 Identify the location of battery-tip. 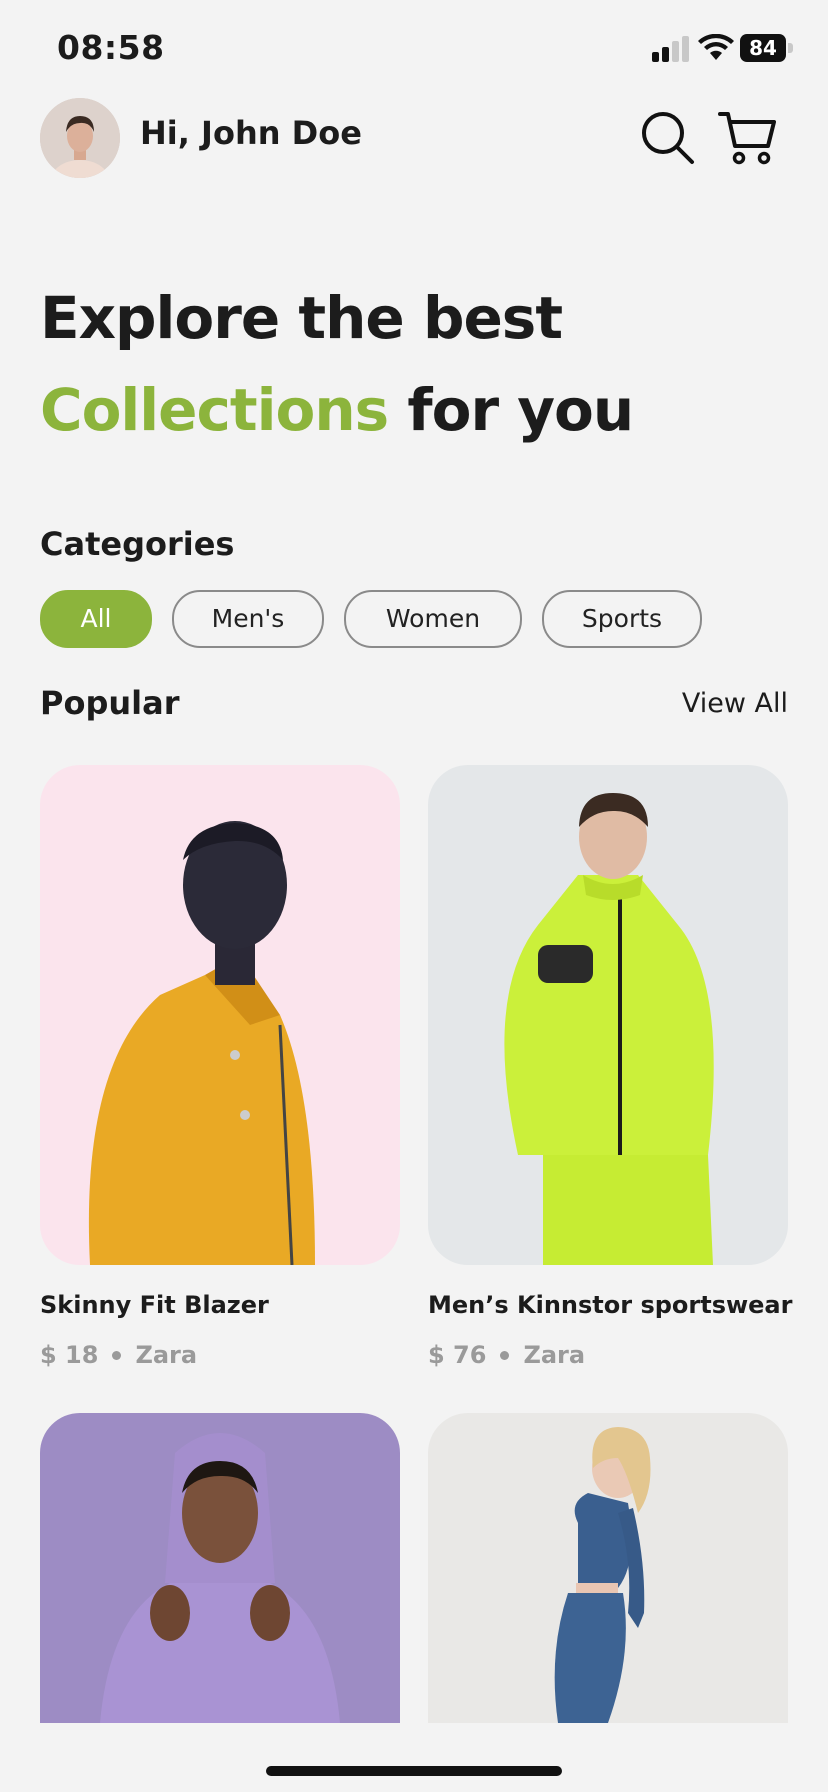
(790, 48).